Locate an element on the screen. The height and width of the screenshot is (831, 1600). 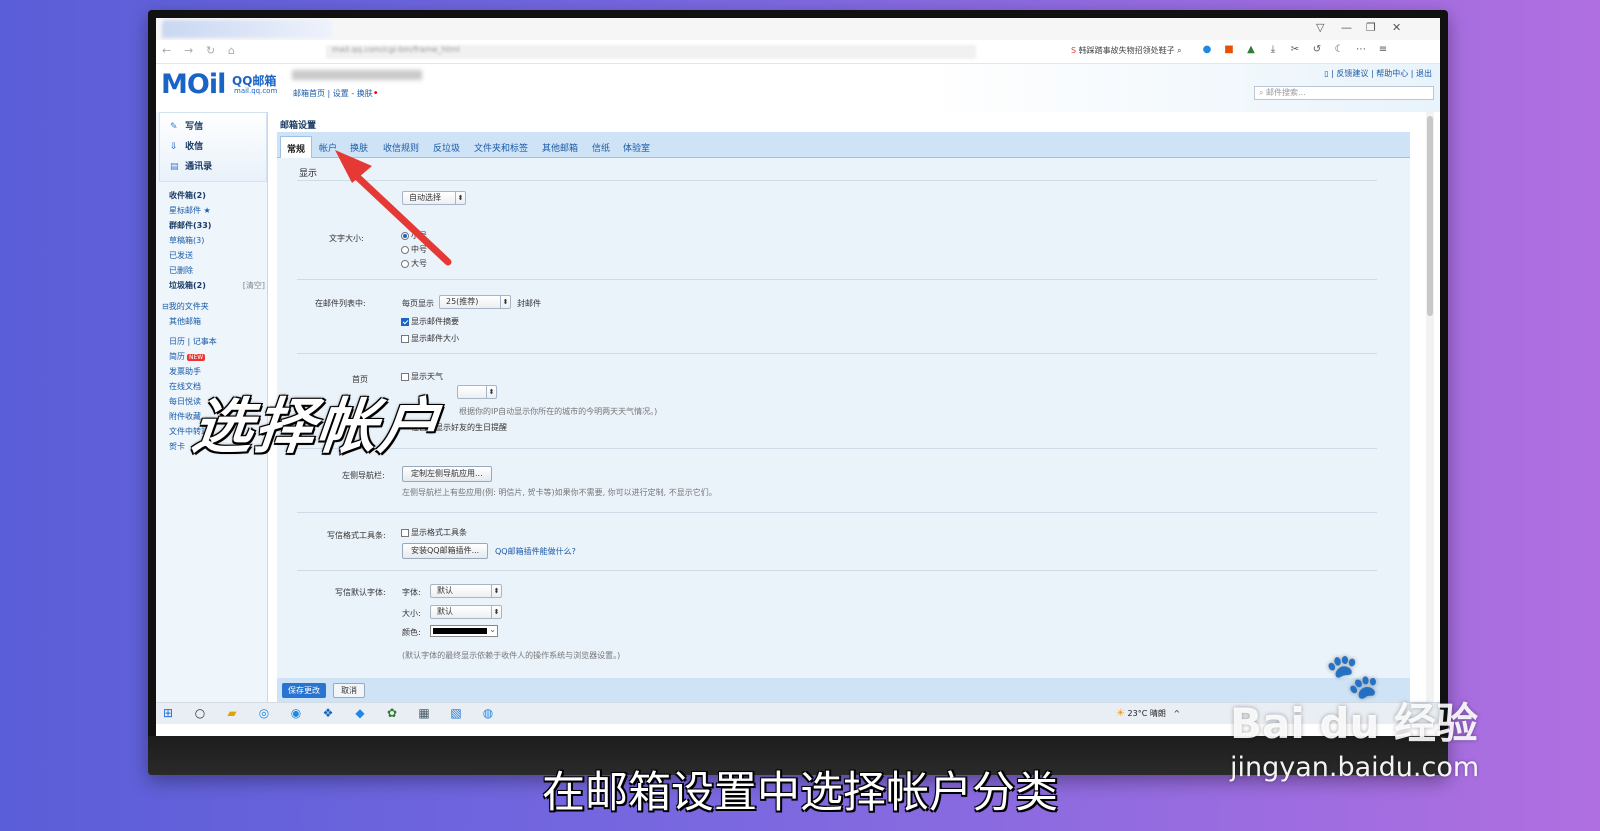
other-mailboxes: 其他邮箱 is located at coordinates (185, 321).